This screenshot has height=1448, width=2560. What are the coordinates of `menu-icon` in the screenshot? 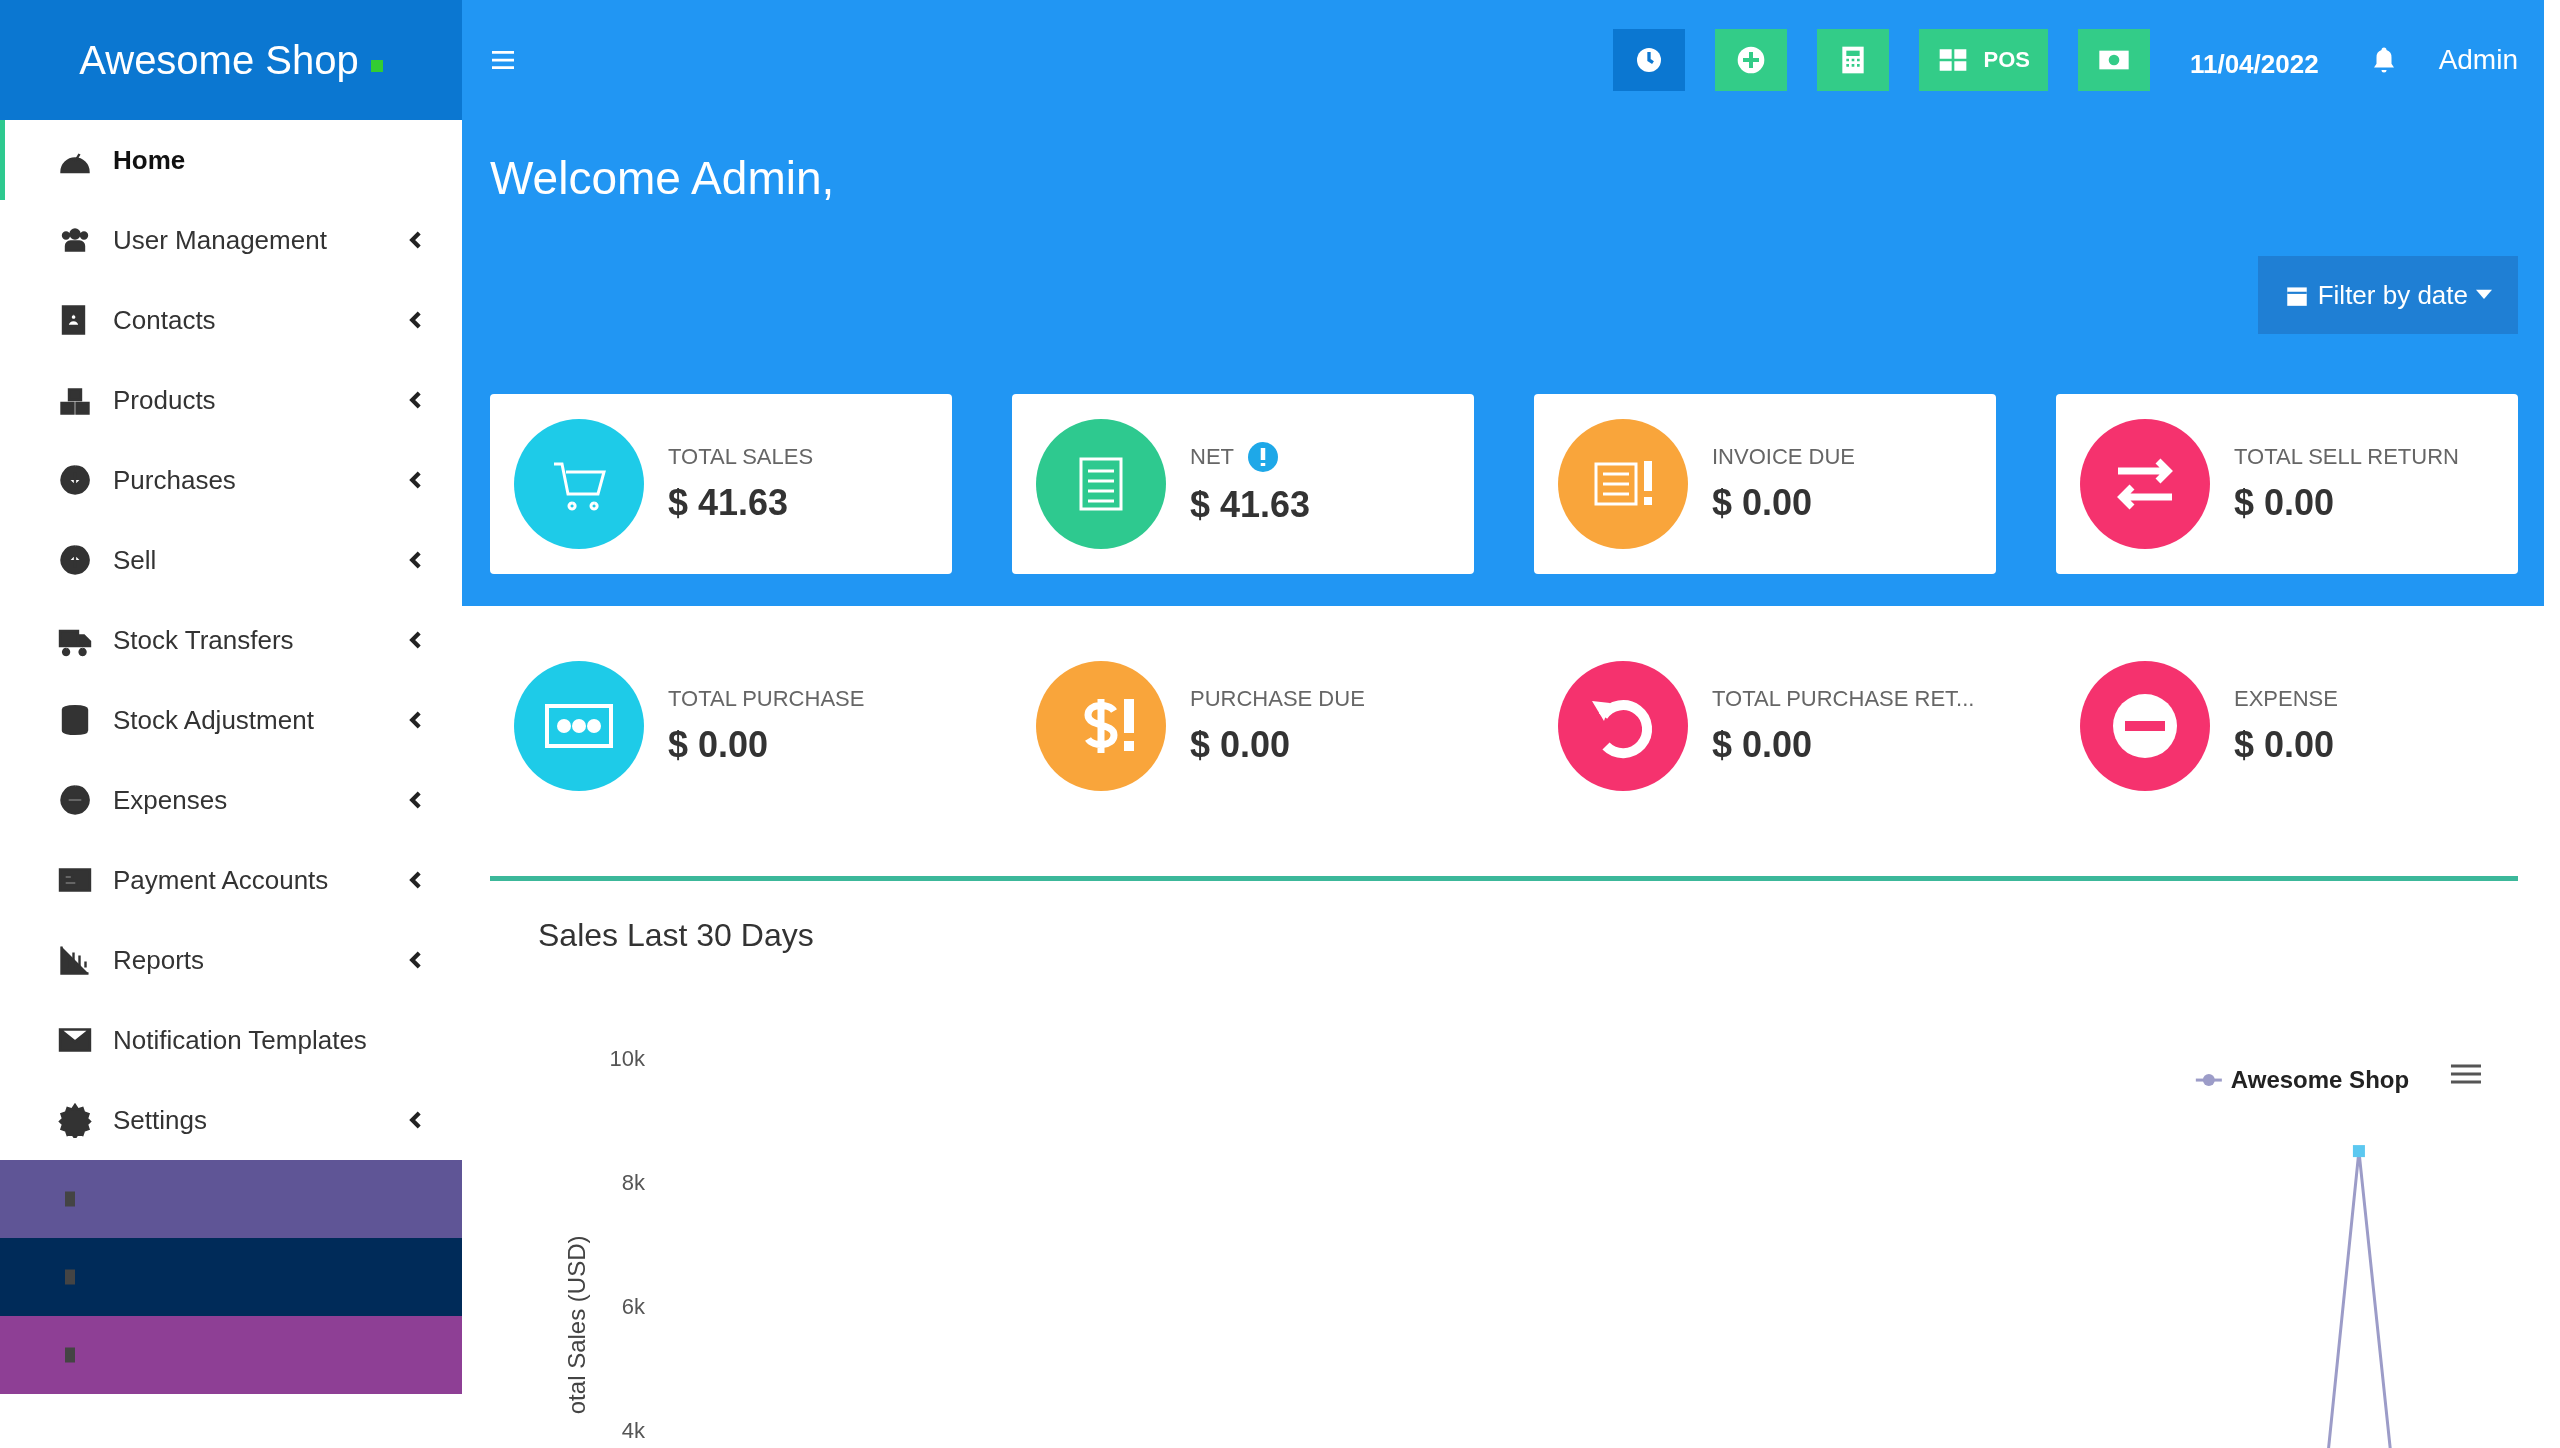 It's located at (2466, 1074).